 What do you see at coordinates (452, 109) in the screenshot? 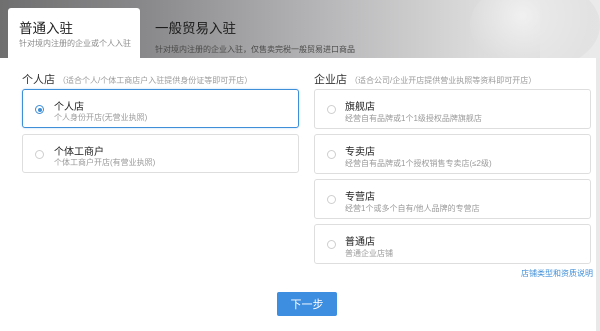
I see `store-type-option-flagship: 旗舰店 经营自有品牌或1个1级授权品牌旗舰店` at bounding box center [452, 109].